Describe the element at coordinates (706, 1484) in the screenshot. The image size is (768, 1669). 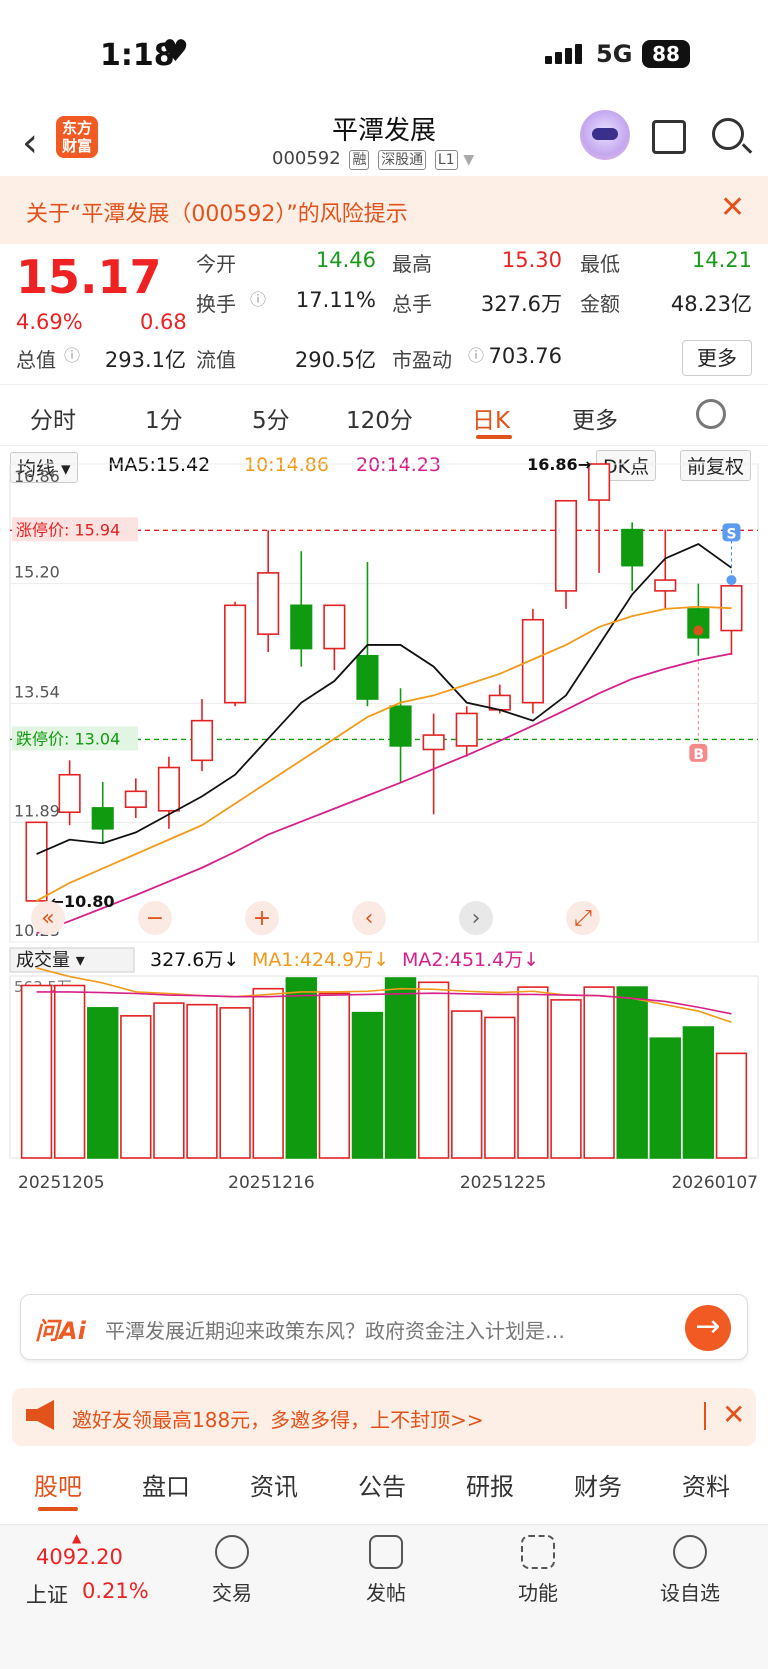
I see `tab-profile: 资料` at that location.